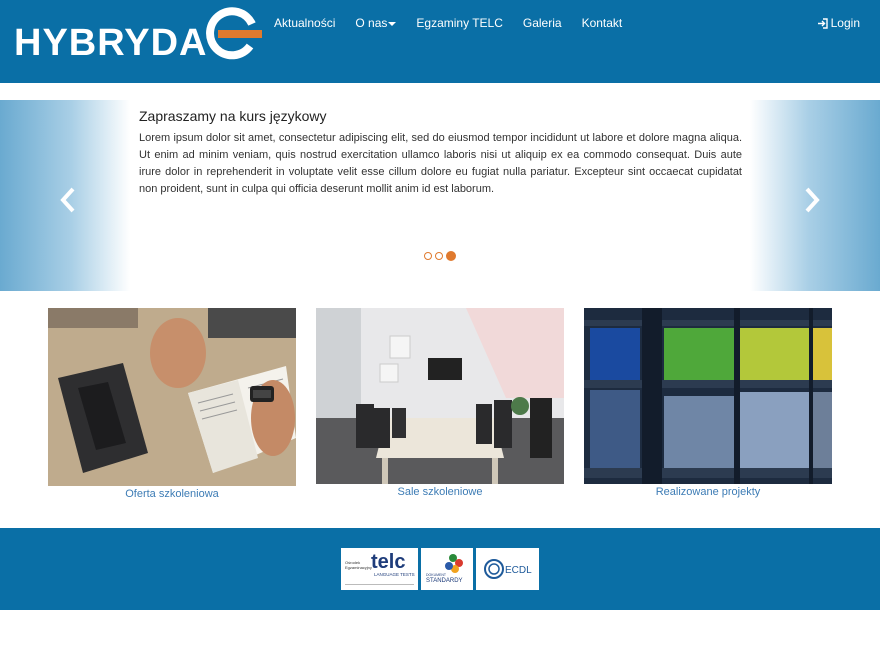 The width and height of the screenshot is (880, 660). I want to click on nav-item-galeria: Galeria, so click(542, 23).